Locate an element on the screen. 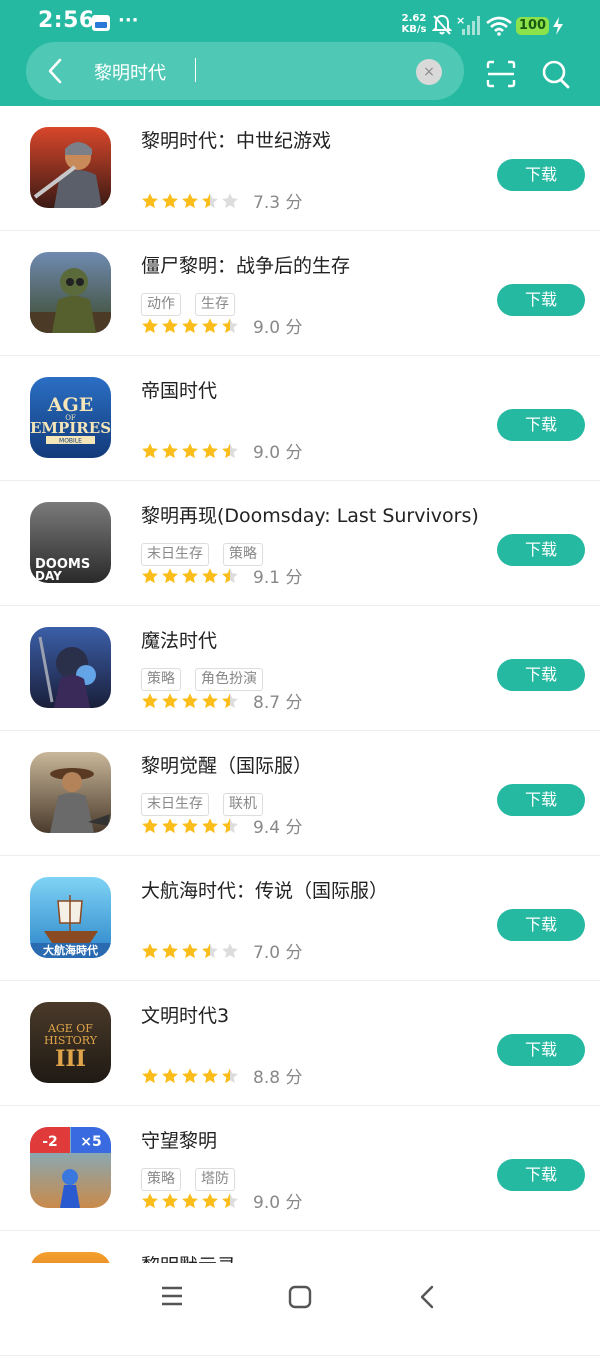 This screenshot has height=1356, width=600. app-name: 大航海时代：传说（国际服） is located at coordinates (265, 891).